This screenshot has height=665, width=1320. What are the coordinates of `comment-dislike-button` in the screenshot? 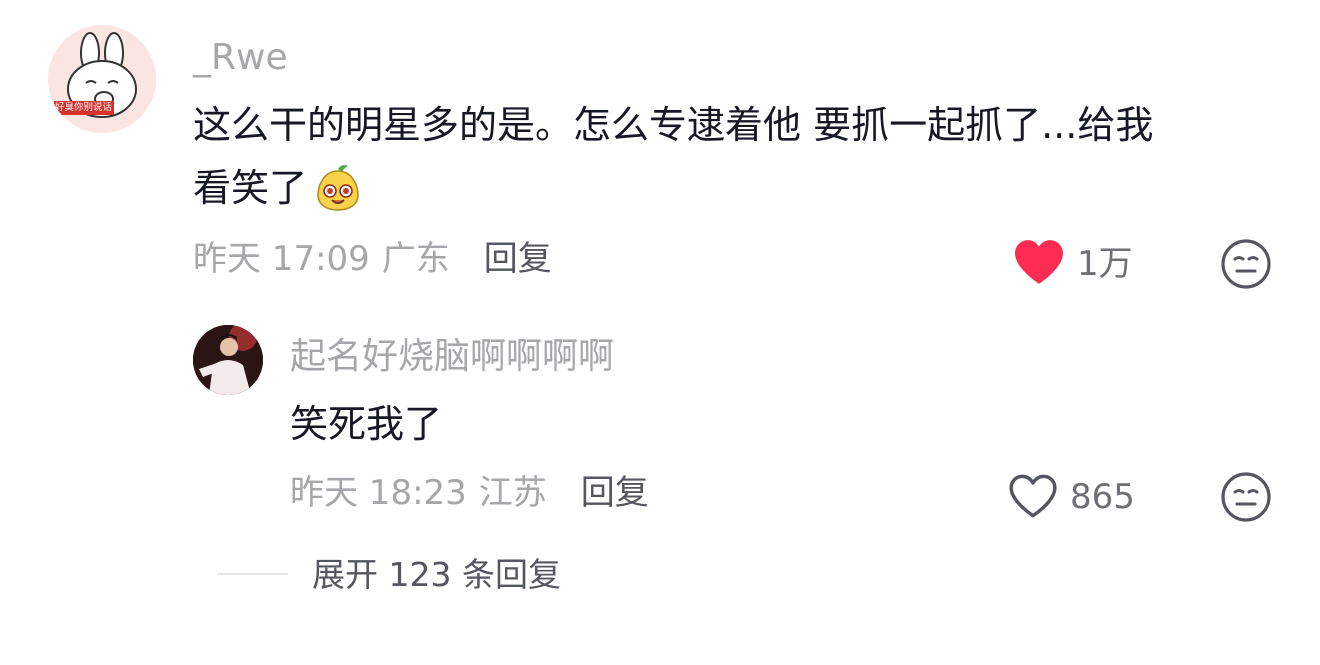 It's located at (1246, 264).